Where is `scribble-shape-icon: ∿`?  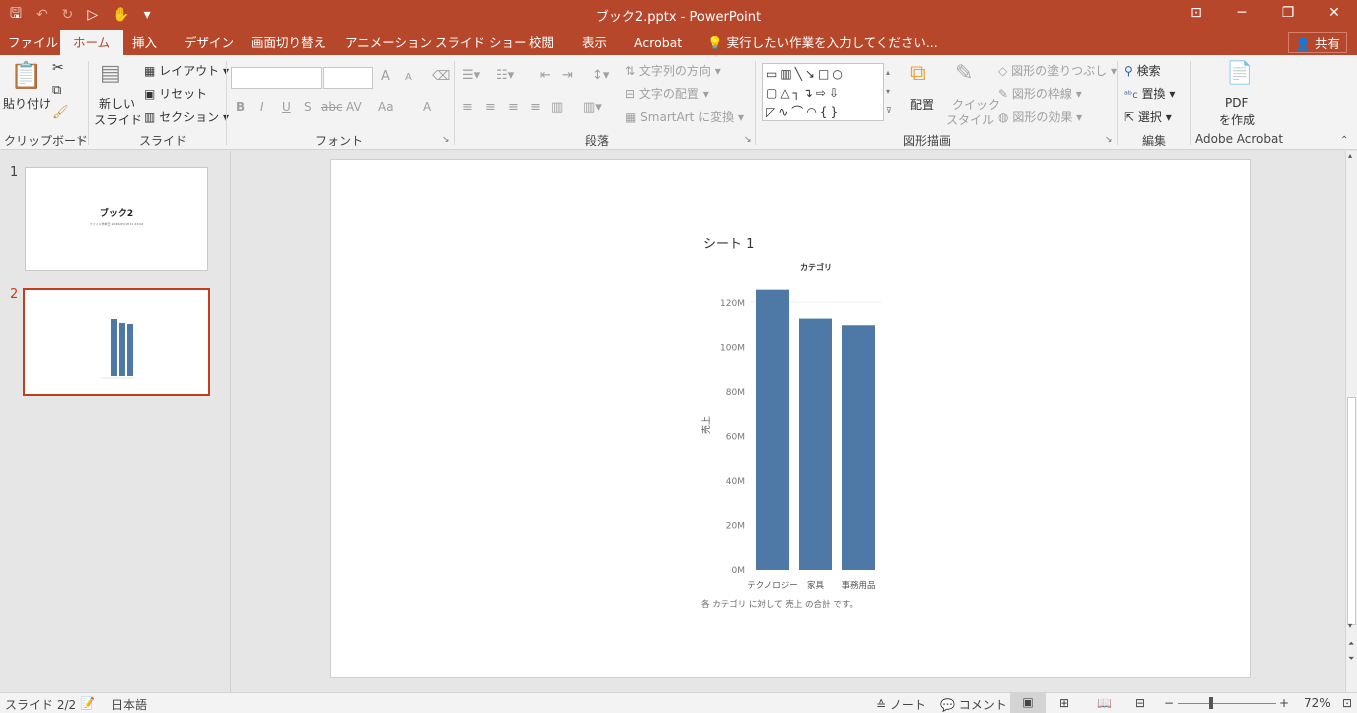 scribble-shape-icon: ∿ is located at coordinates (784, 112).